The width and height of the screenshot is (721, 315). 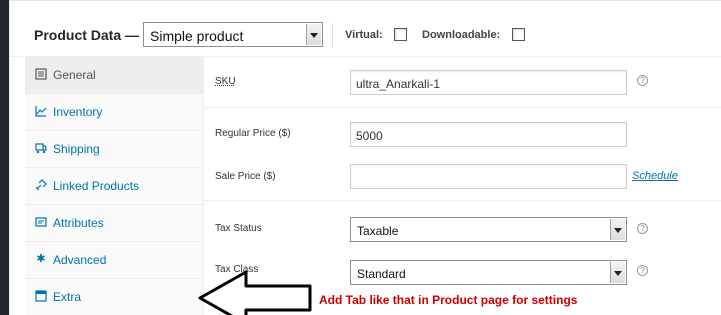 What do you see at coordinates (197, 36) in the screenshot?
I see `product-type-value: Simple product` at bounding box center [197, 36].